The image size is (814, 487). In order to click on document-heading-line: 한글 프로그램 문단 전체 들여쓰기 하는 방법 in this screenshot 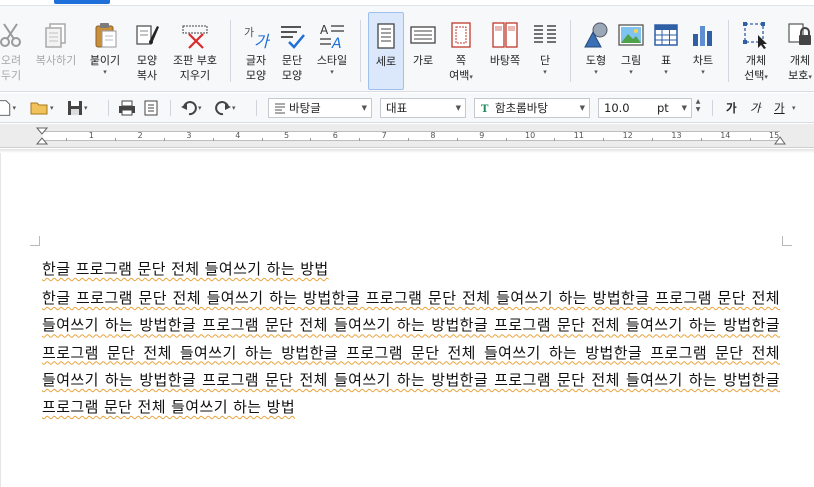, I will do `click(185, 268)`.